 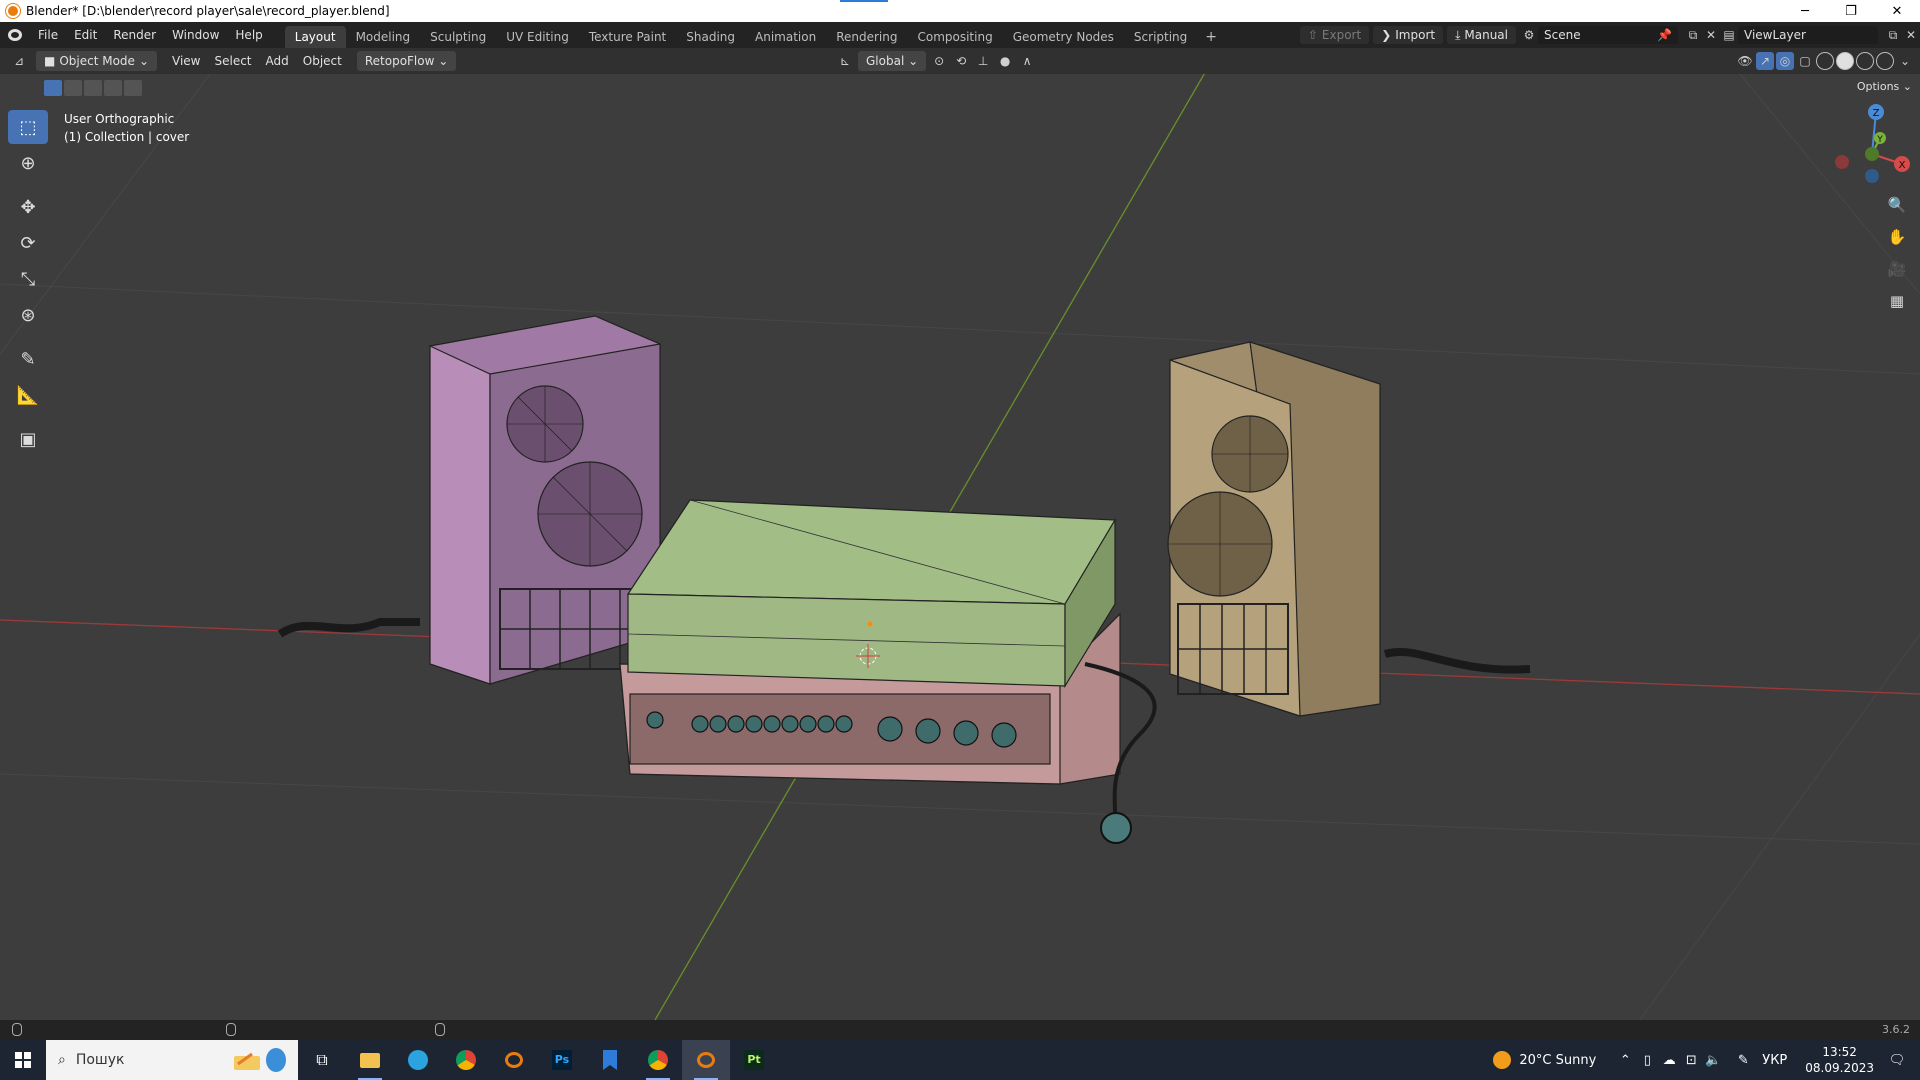 What do you see at coordinates (28, 395) in the screenshot?
I see `measure-tool-icon: 📐` at bounding box center [28, 395].